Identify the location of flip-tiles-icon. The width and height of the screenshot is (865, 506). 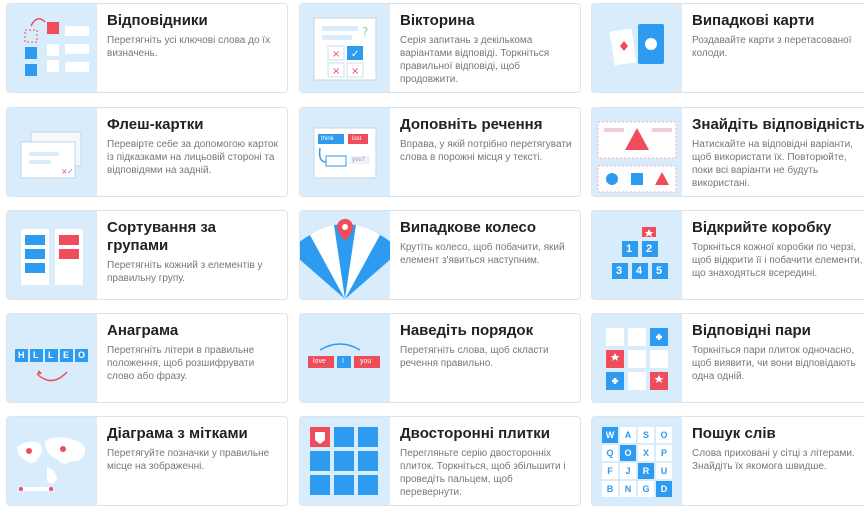
(345, 461).